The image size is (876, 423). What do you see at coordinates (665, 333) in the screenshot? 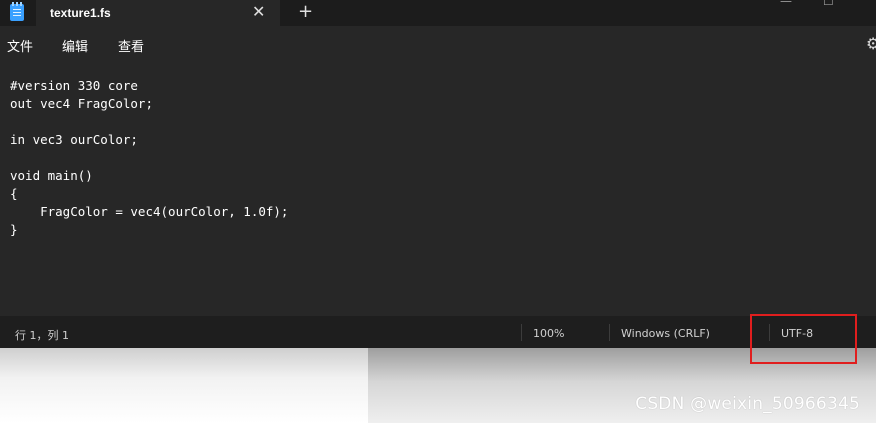
I see `line-ending: Windows (CRLF)` at bounding box center [665, 333].